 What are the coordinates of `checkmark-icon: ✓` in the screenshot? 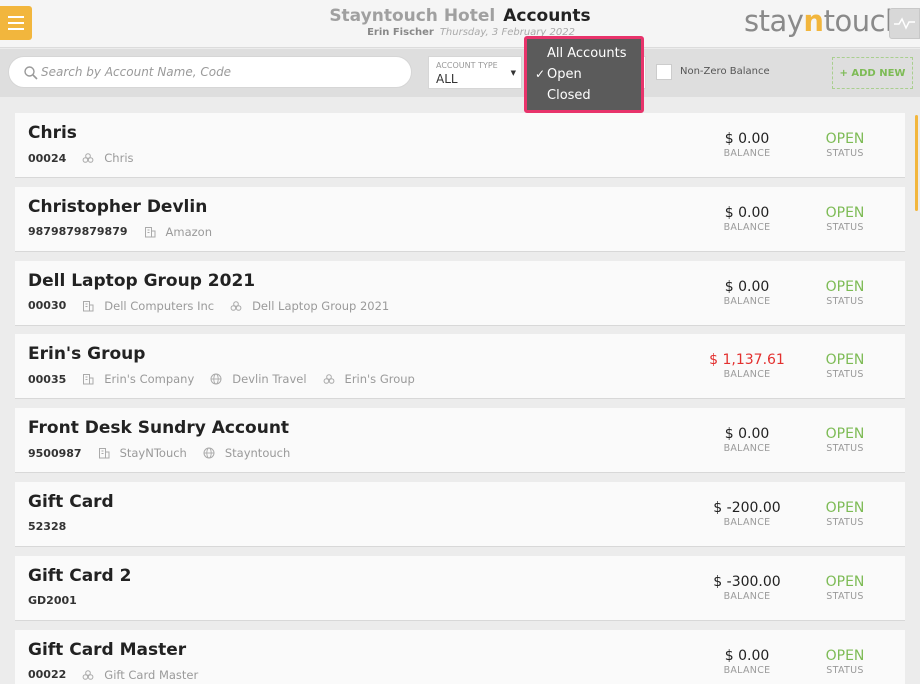 It's located at (540, 74).